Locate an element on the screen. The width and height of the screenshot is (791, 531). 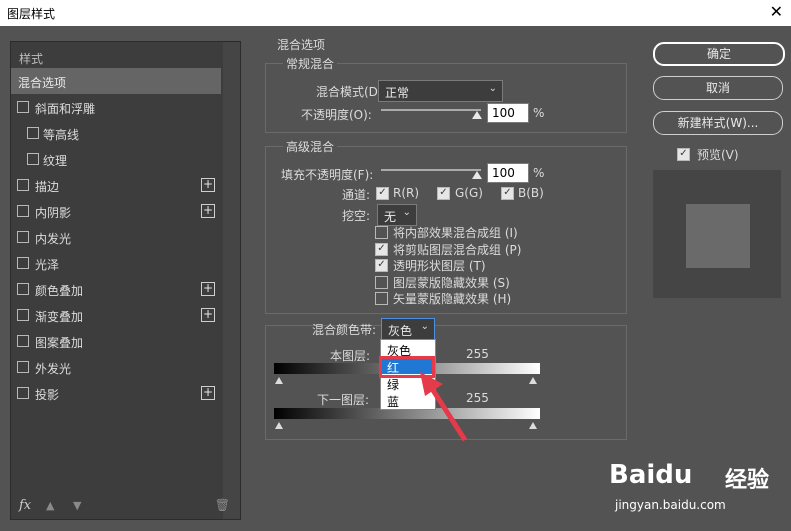
general-blending-title: 常规混合 is located at coordinates (310, 63).